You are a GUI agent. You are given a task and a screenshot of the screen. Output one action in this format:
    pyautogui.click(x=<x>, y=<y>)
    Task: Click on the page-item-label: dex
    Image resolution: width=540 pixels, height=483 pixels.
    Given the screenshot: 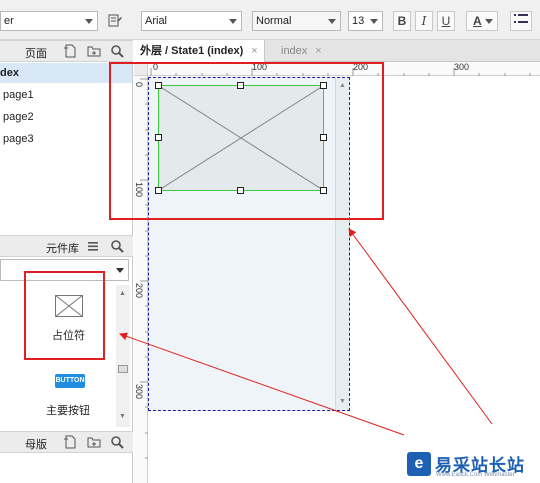 What is the action you would take?
    pyautogui.click(x=9, y=73)
    